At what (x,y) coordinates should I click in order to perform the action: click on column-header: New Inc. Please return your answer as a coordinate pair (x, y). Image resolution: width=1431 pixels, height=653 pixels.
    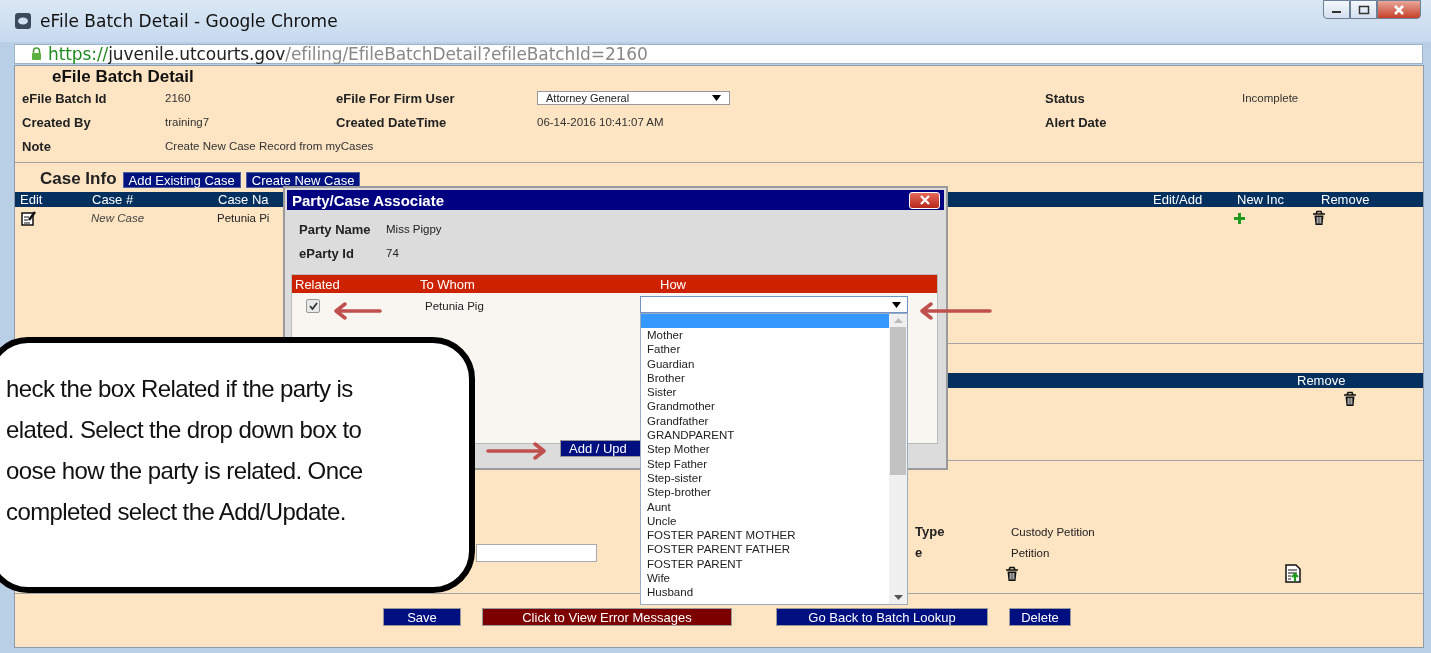
    Looking at the image, I should click on (1261, 199).